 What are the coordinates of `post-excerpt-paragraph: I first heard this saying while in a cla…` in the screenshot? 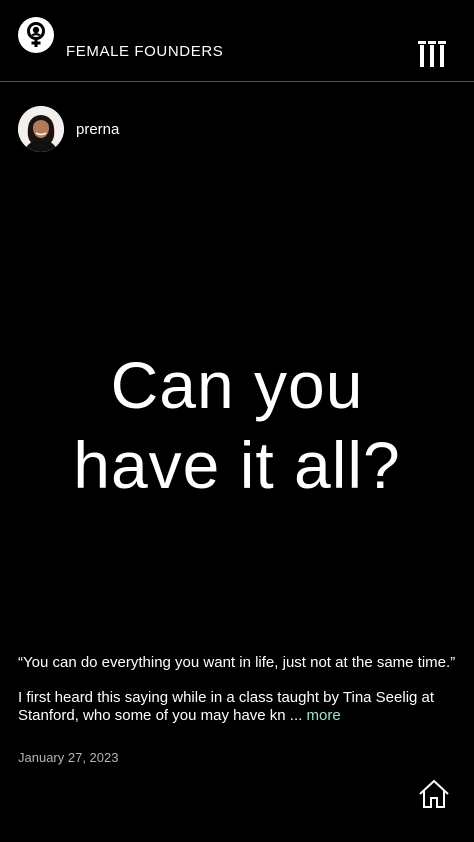 It's located at (238, 707).